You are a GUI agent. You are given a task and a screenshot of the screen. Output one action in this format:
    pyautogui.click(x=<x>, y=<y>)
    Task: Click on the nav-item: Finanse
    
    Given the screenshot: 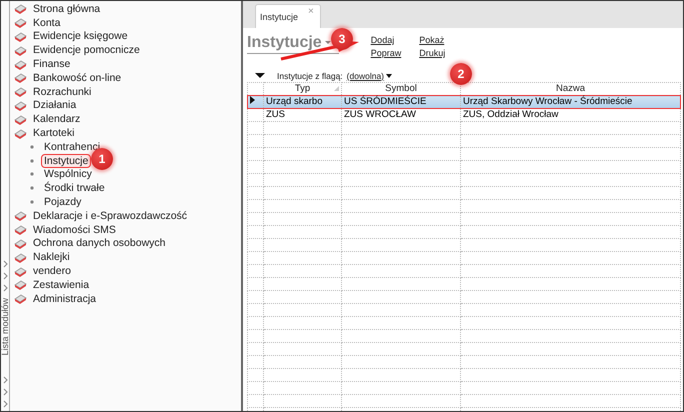 What is the action you would take?
    pyautogui.click(x=51, y=64)
    